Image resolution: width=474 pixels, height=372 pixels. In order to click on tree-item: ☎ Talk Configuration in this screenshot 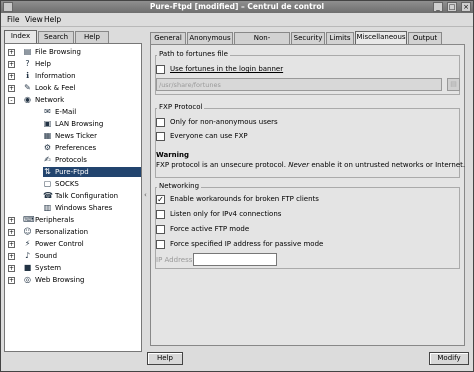, I will do `click(80, 196)`.